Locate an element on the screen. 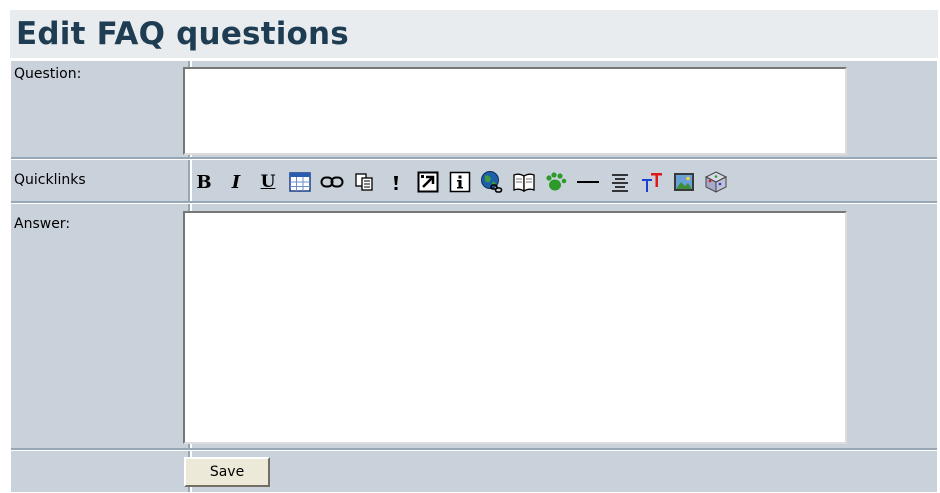 The height and width of the screenshot is (493, 940). quicklinks-toolbar: B I U is located at coordinates (464, 182).